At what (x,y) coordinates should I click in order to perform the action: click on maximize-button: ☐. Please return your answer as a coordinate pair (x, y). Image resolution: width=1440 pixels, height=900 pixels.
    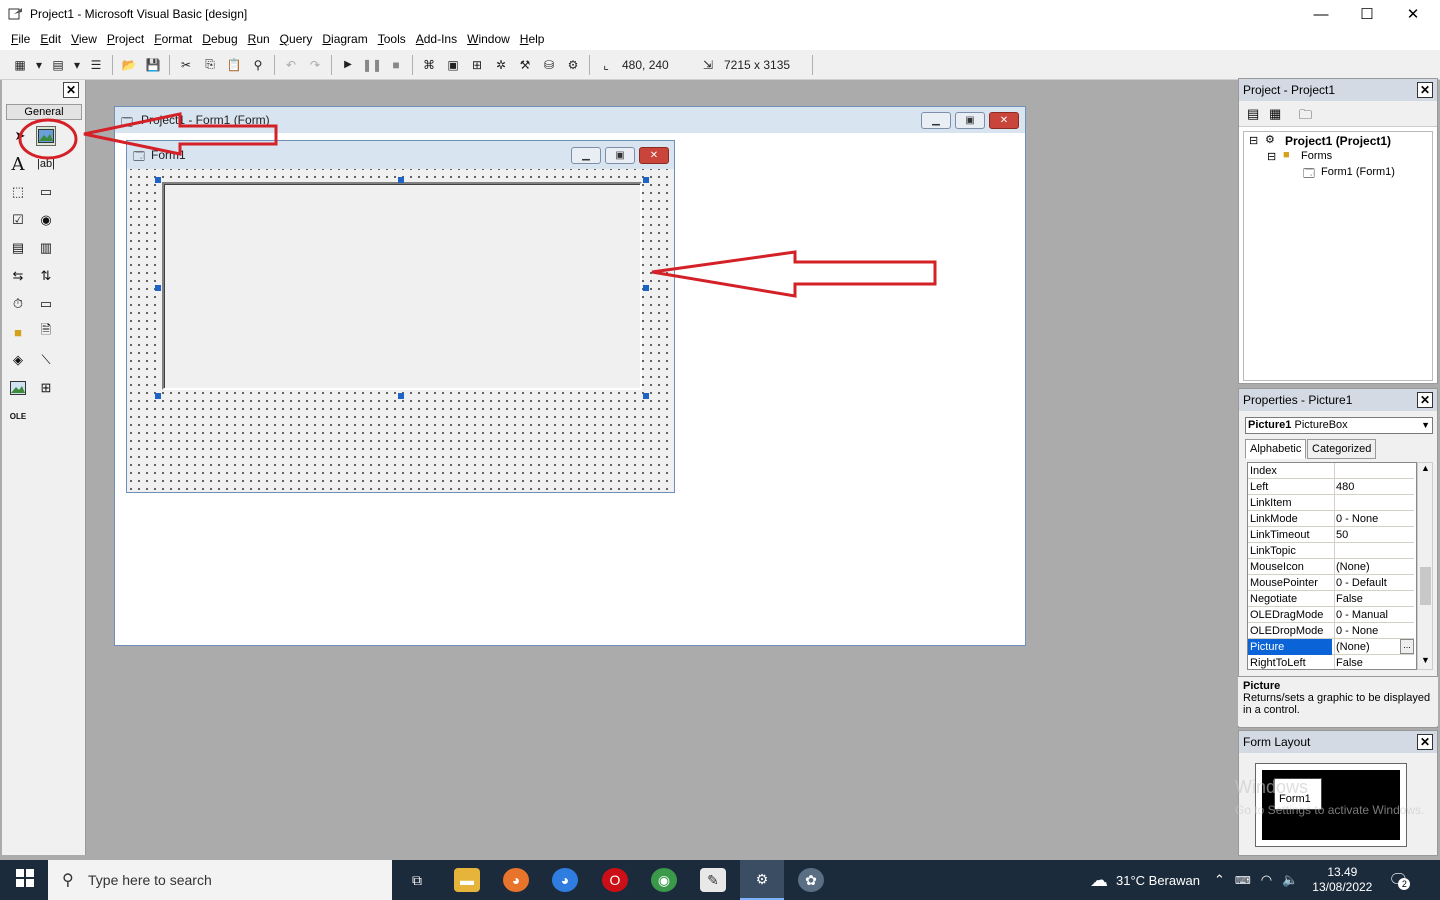
    Looking at the image, I should click on (1367, 14).